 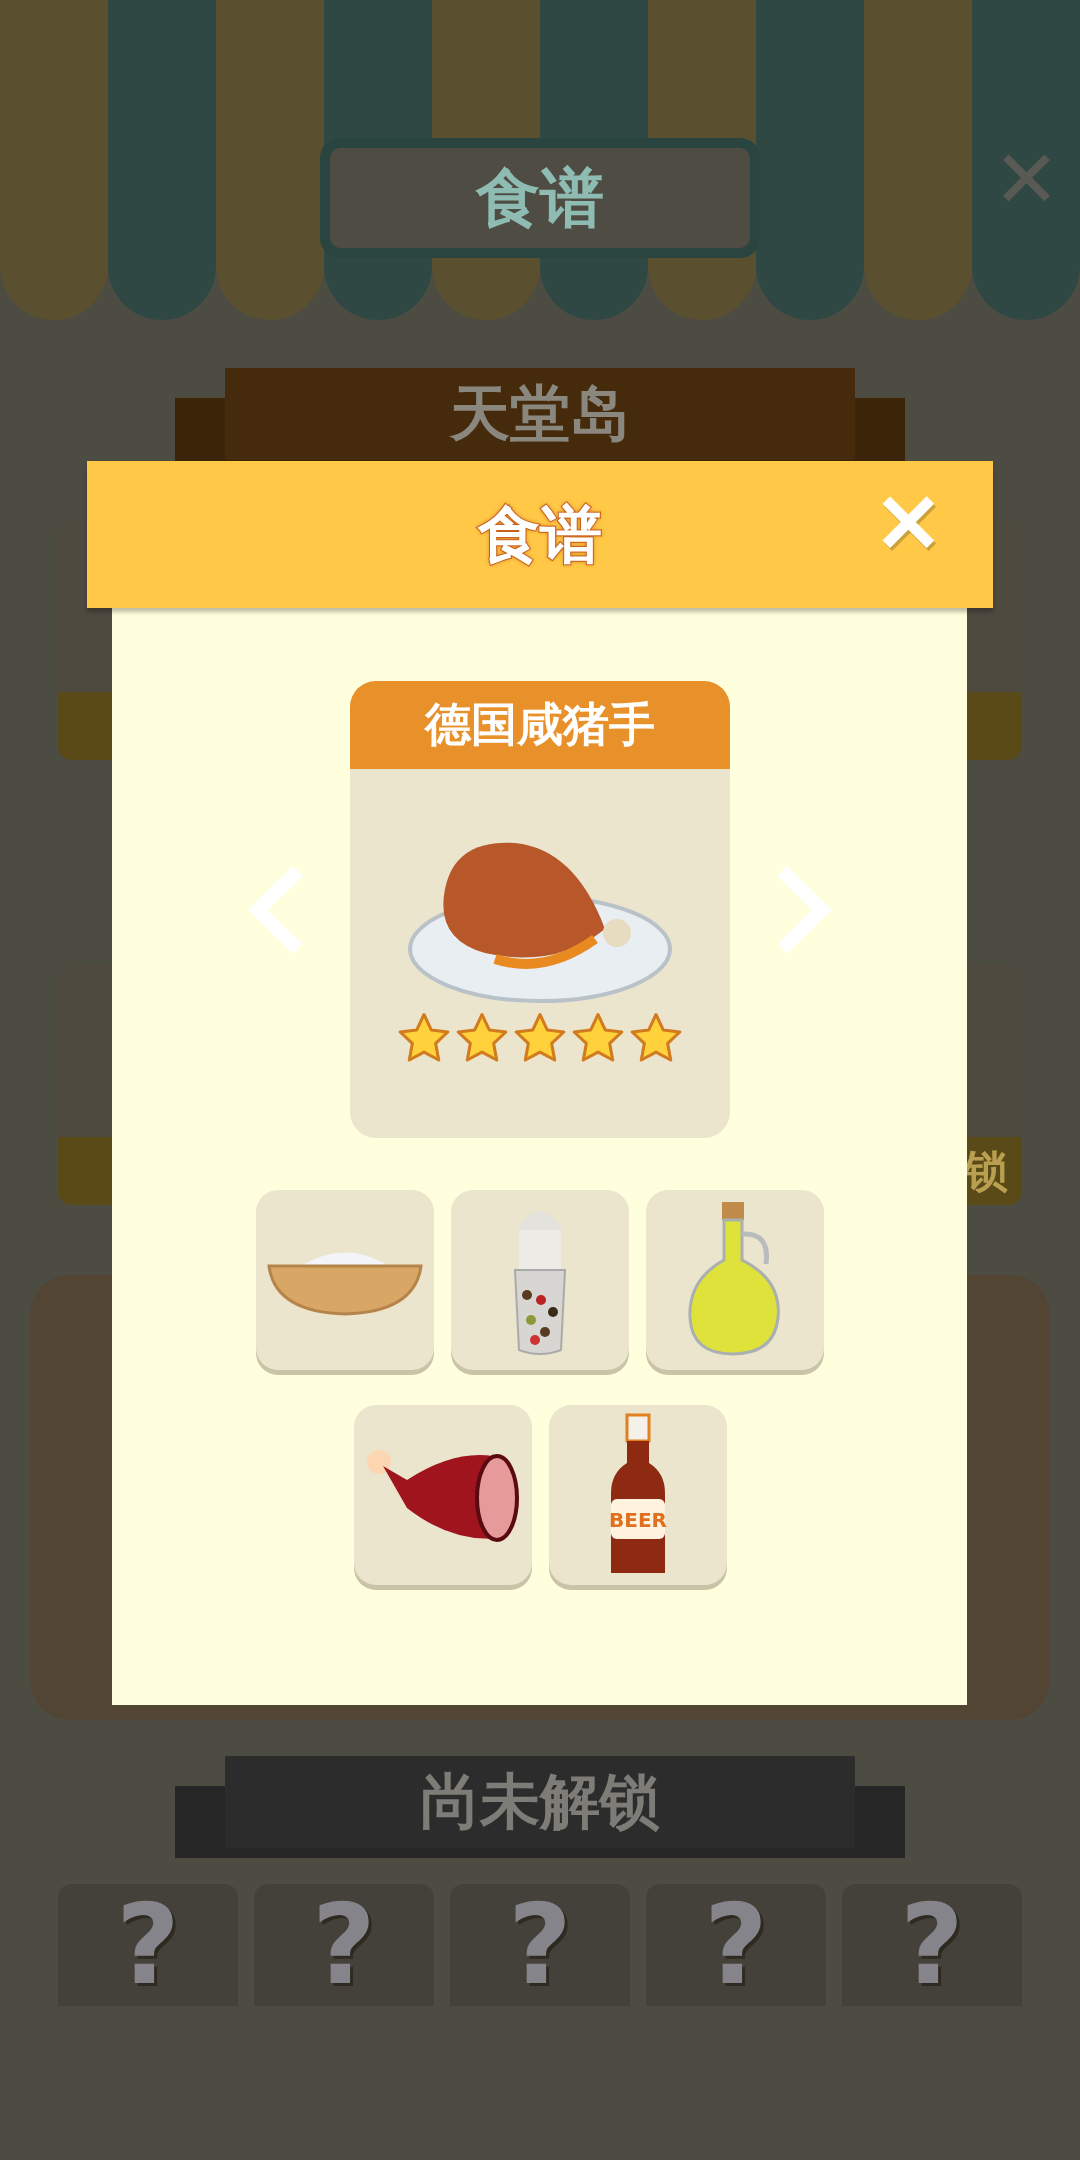 What do you see at coordinates (986, 1170) in the screenshot?
I see `card-label: 锁` at bounding box center [986, 1170].